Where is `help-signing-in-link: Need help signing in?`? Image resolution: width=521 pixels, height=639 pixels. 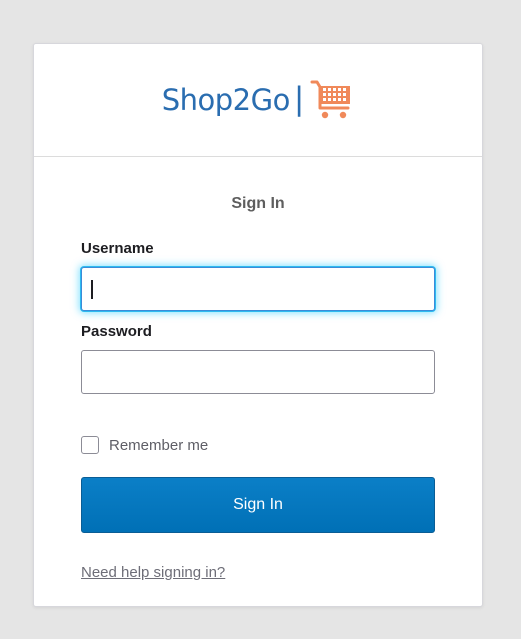
help-signing-in-link: Need help signing in? is located at coordinates (153, 572).